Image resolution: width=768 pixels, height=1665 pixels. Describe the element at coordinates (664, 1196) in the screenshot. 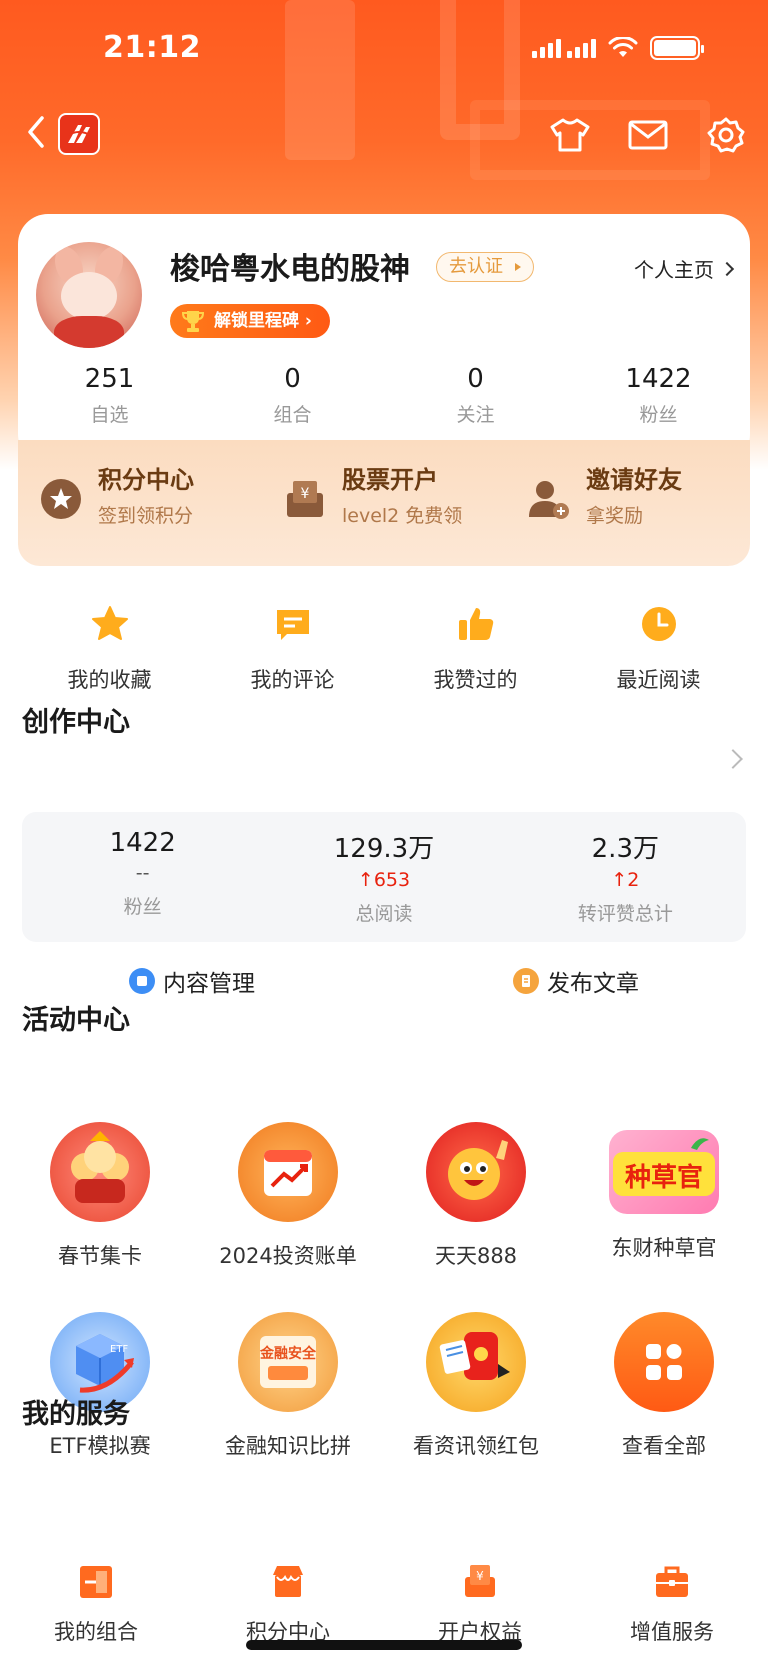

I see `activity-item: 种草官 东财种草官` at that location.